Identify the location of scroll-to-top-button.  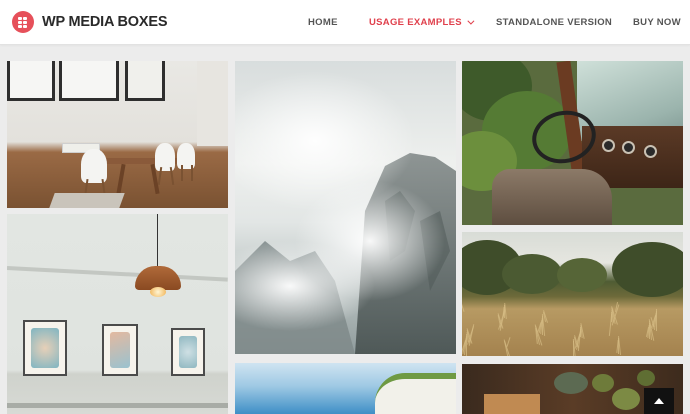
(659, 401).